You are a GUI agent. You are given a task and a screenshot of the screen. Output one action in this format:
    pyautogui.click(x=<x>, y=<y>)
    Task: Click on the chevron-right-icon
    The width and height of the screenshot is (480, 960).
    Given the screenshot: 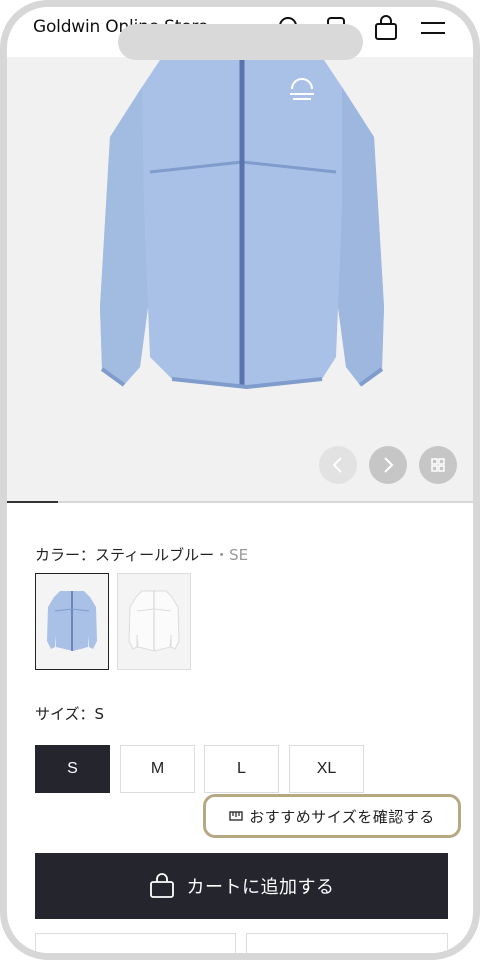 What is the action you would take?
    pyautogui.click(x=389, y=465)
    